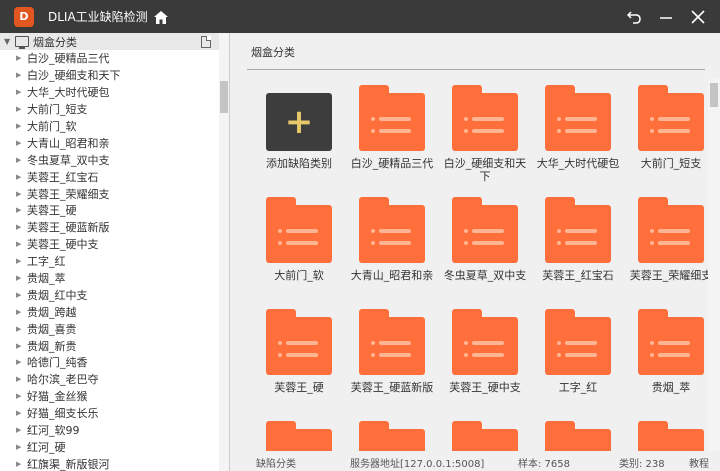 The width and height of the screenshot is (720, 471). Describe the element at coordinates (224, 97) in the screenshot. I see `tree-scroll-thumb` at that location.